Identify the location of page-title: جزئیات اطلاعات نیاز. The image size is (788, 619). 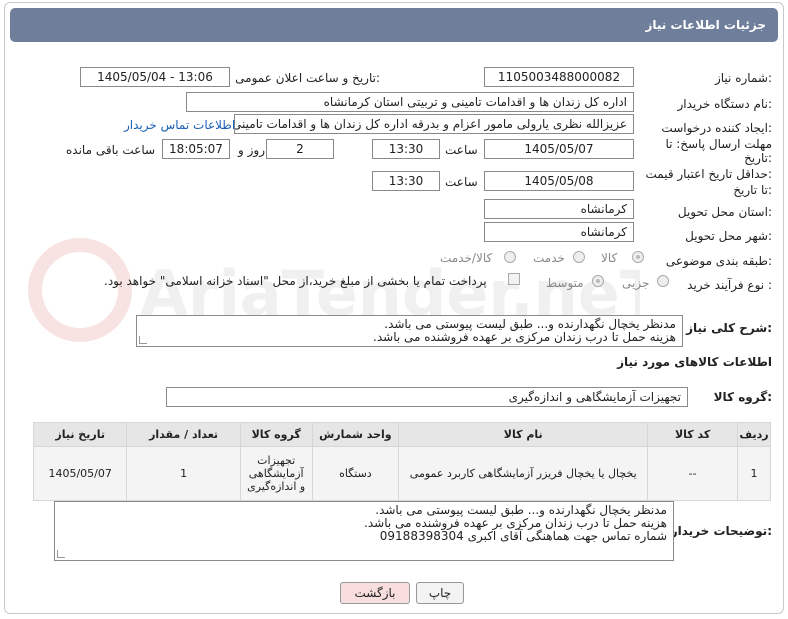
(705, 25).